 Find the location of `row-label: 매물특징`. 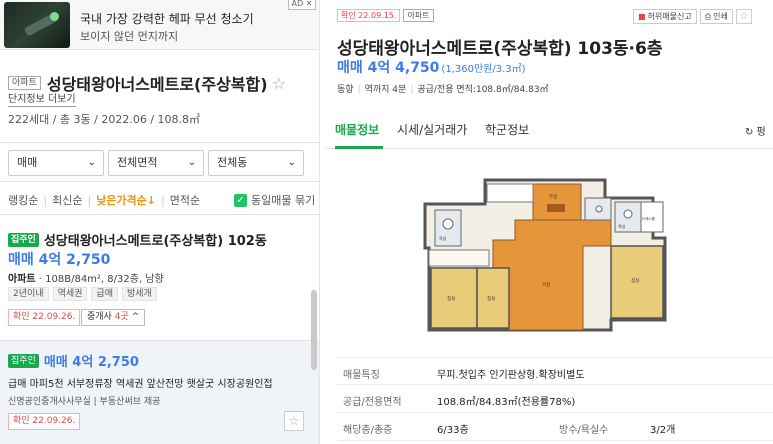

row-label: 매물특징 is located at coordinates (361, 375).